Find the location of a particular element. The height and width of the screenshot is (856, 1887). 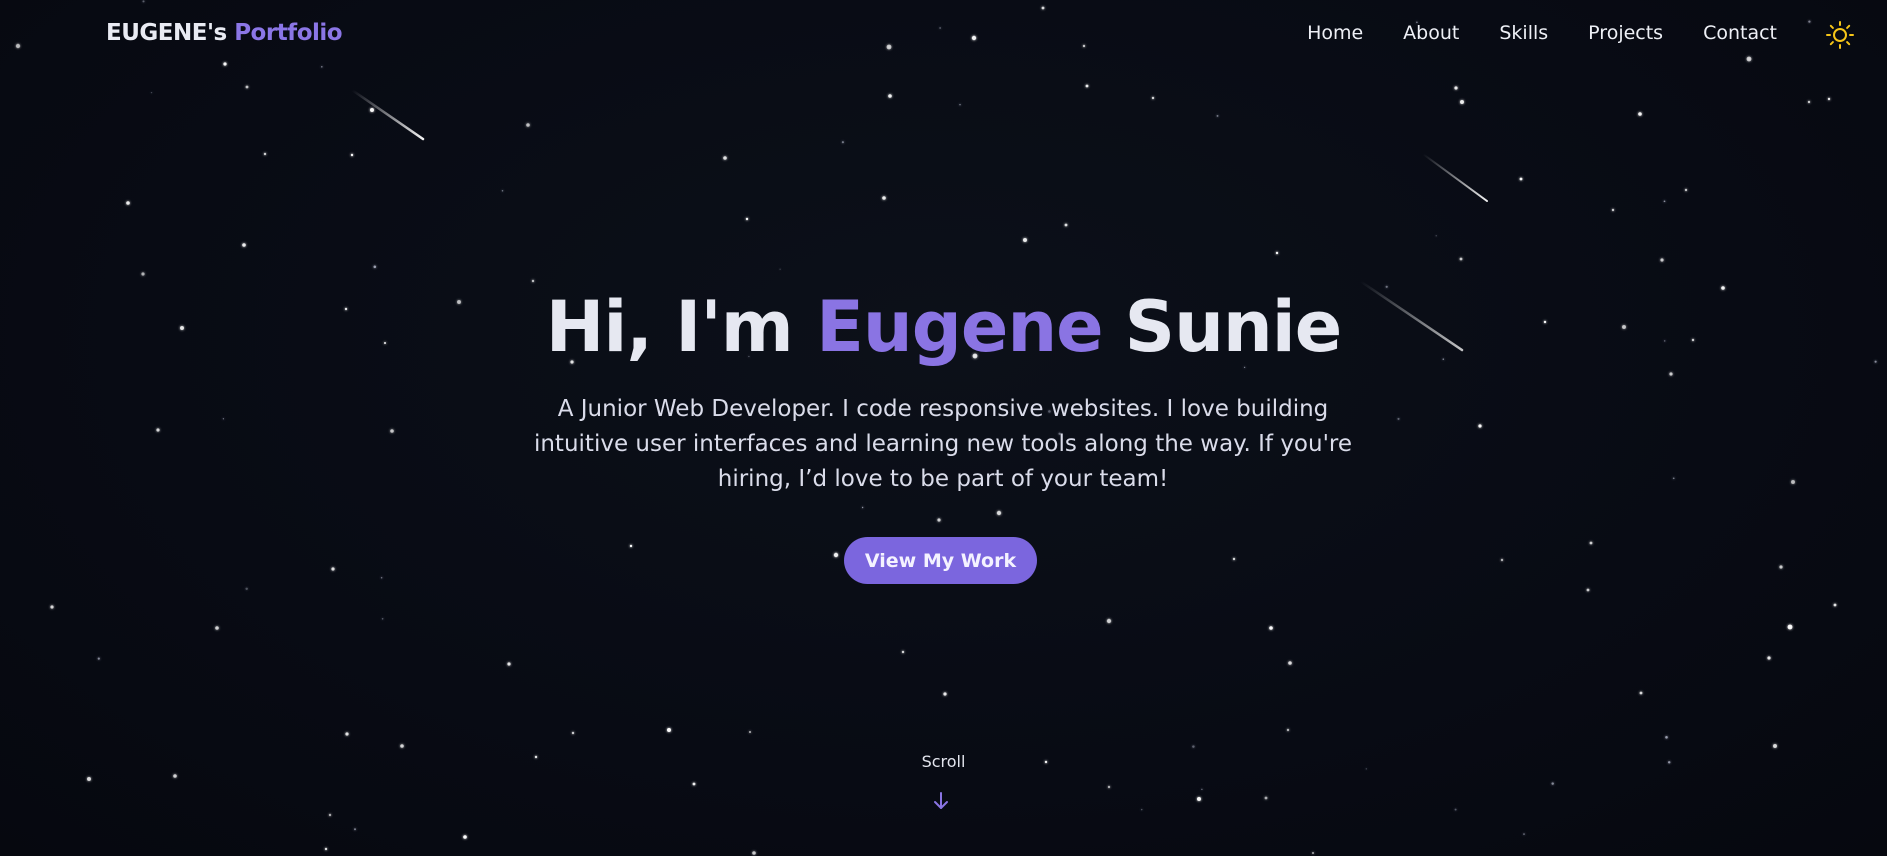

hero-title: Hi, I'm Eugene Sunie is located at coordinates (943, 327).